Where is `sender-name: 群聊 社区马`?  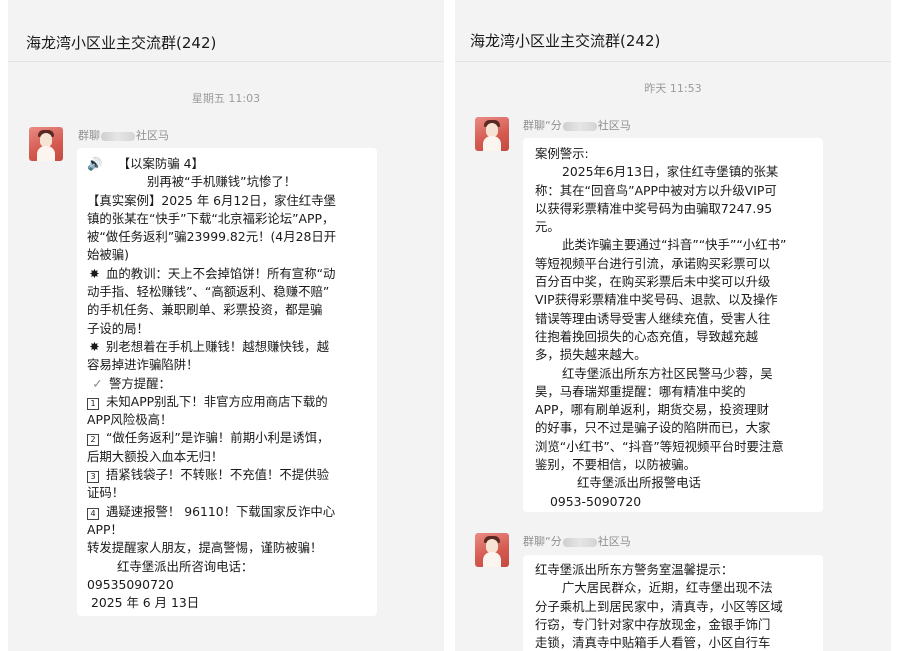 sender-name: 群聊 社区马 is located at coordinates (123, 135).